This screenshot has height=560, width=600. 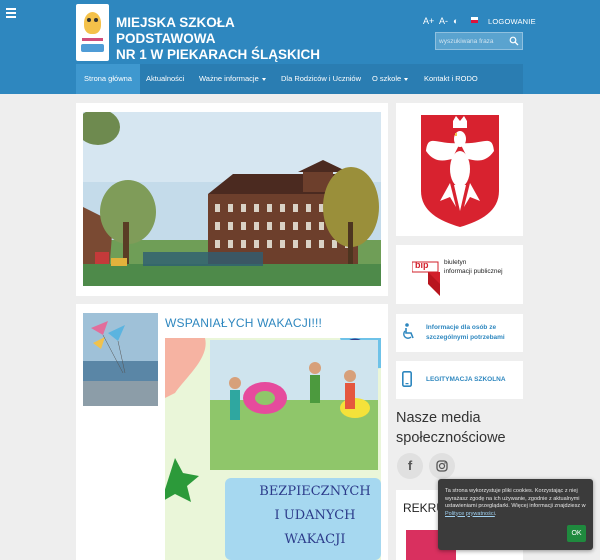 I want to click on privacy-policy-link: Polityce prywatności, so click(x=470, y=514).